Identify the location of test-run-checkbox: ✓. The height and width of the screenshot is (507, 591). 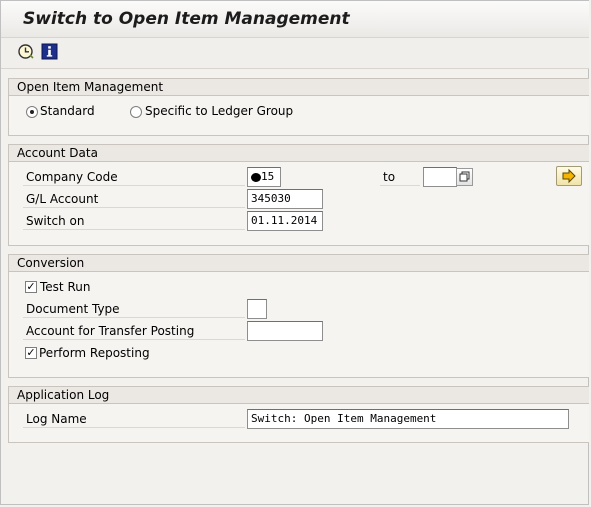
(31, 287).